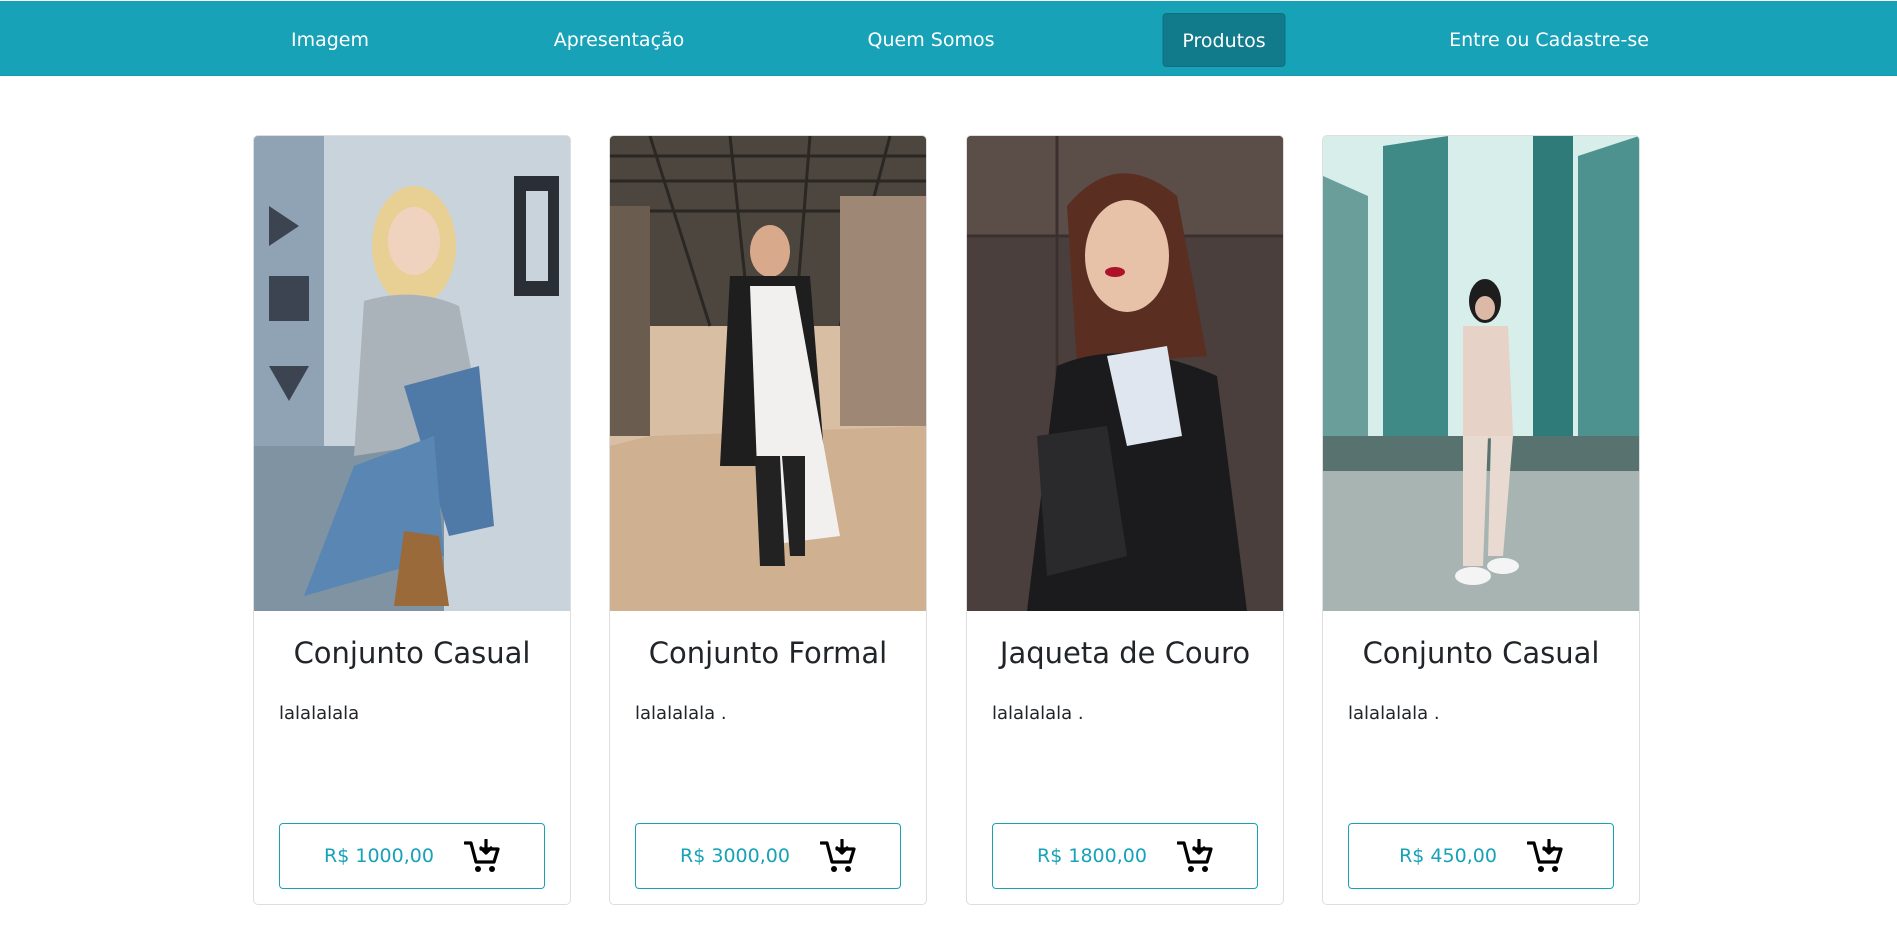  Describe the element at coordinates (1224, 40) in the screenshot. I see `nav-link-produtos: Produtos` at that location.